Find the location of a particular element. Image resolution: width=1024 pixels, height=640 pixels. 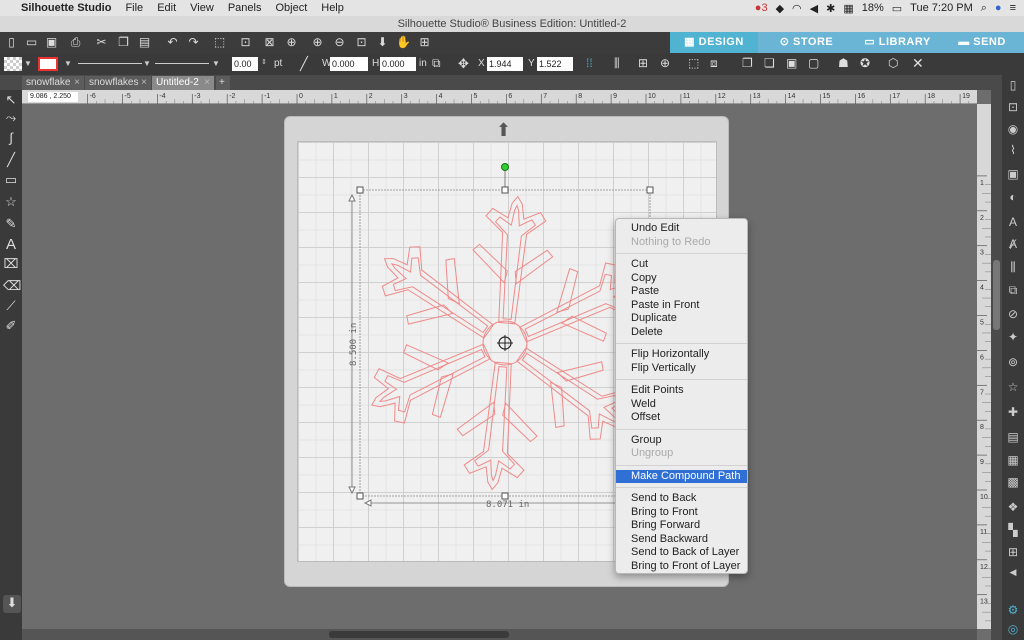

copy-icon: ❐ is located at coordinates (123, 42).